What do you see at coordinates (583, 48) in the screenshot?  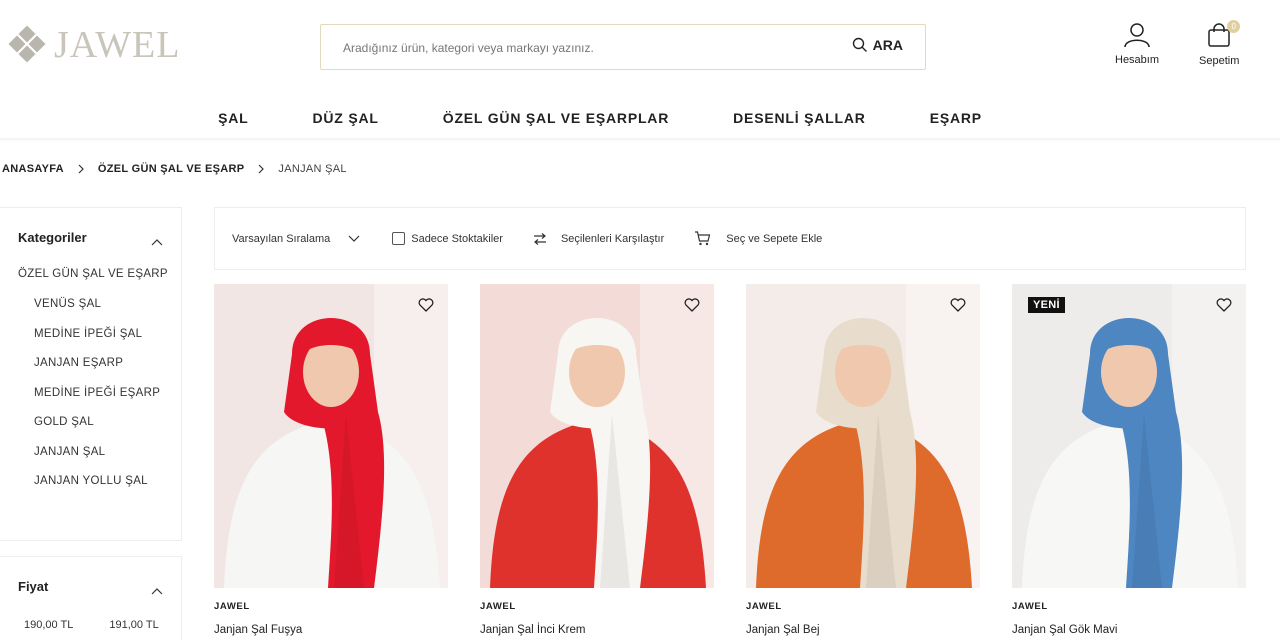 I see `search-input` at bounding box center [583, 48].